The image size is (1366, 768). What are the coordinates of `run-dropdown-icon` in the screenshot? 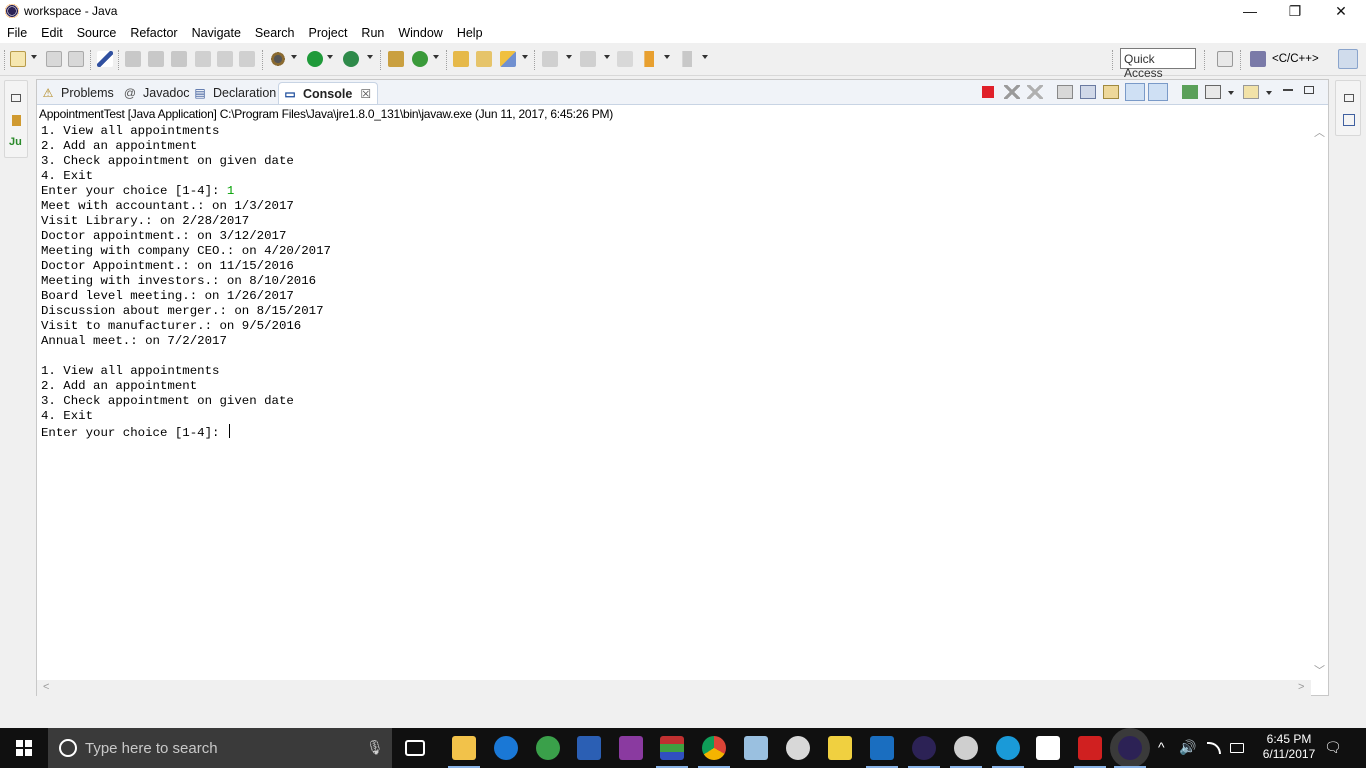 It's located at (330, 57).